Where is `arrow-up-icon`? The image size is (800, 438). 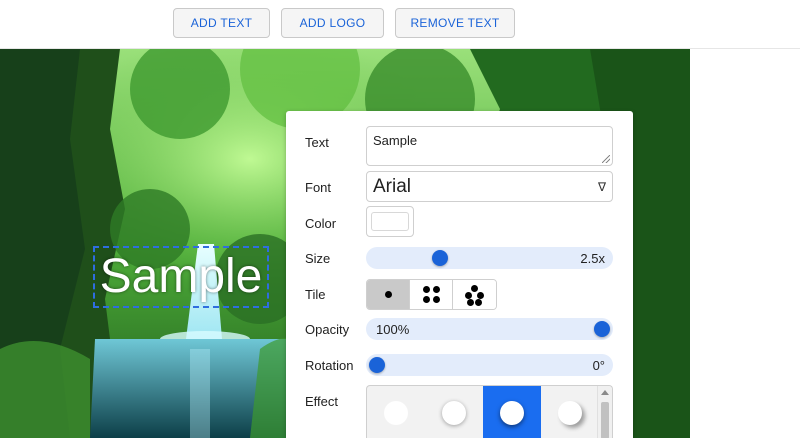
arrow-up-icon is located at coordinates (605, 392).